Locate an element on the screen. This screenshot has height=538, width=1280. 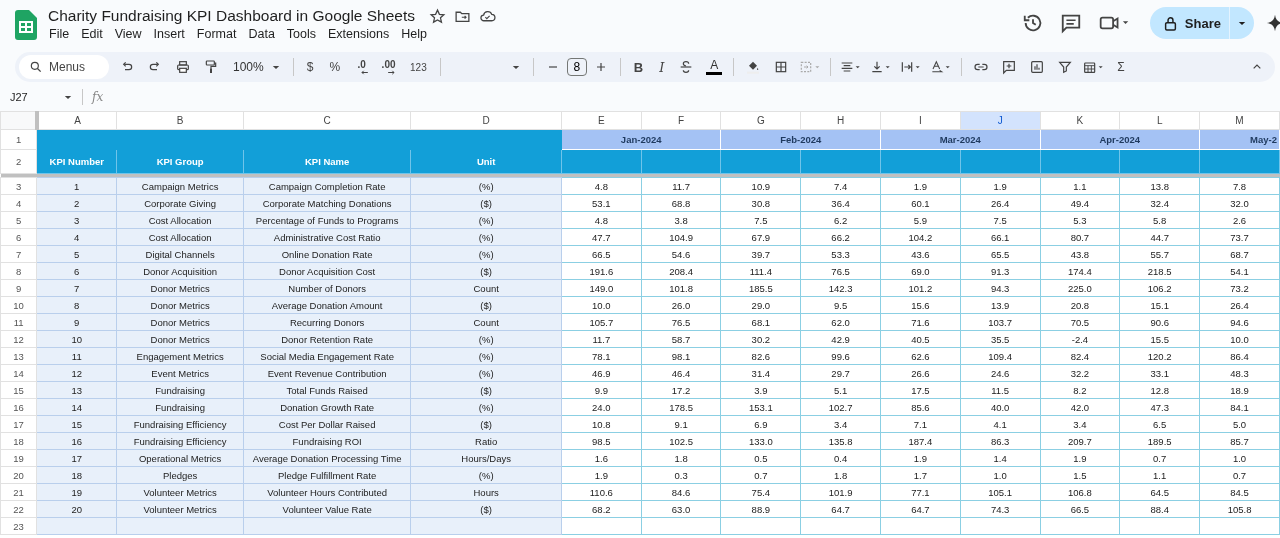
menu-item: File is located at coordinates (62, 34).